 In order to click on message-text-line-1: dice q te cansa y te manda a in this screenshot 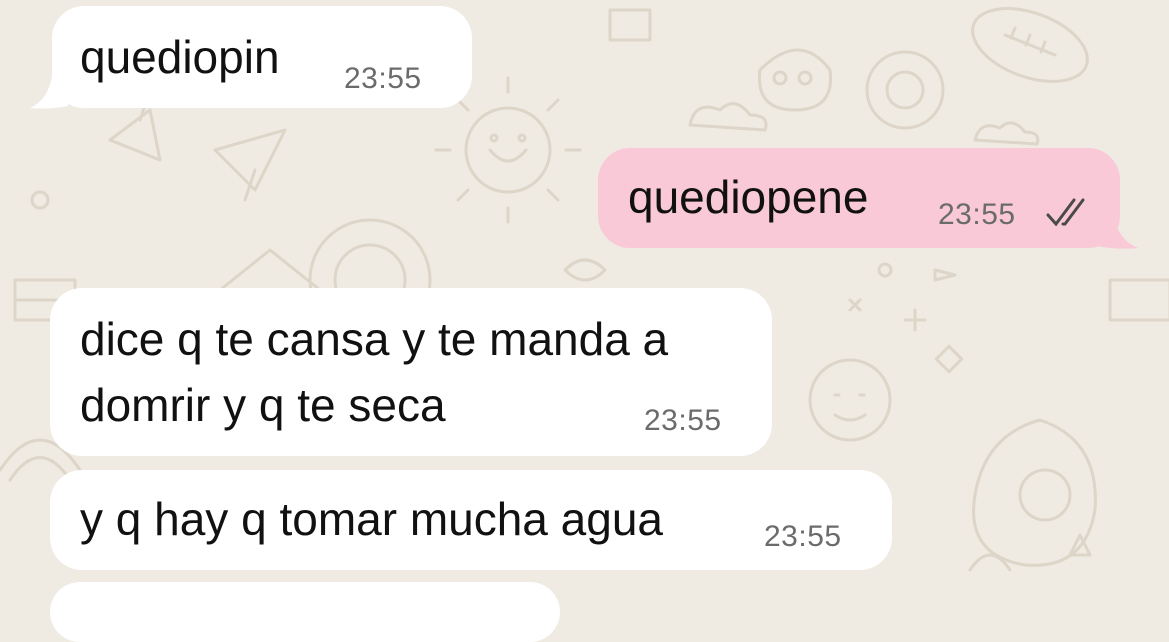, I will do `click(374, 339)`.